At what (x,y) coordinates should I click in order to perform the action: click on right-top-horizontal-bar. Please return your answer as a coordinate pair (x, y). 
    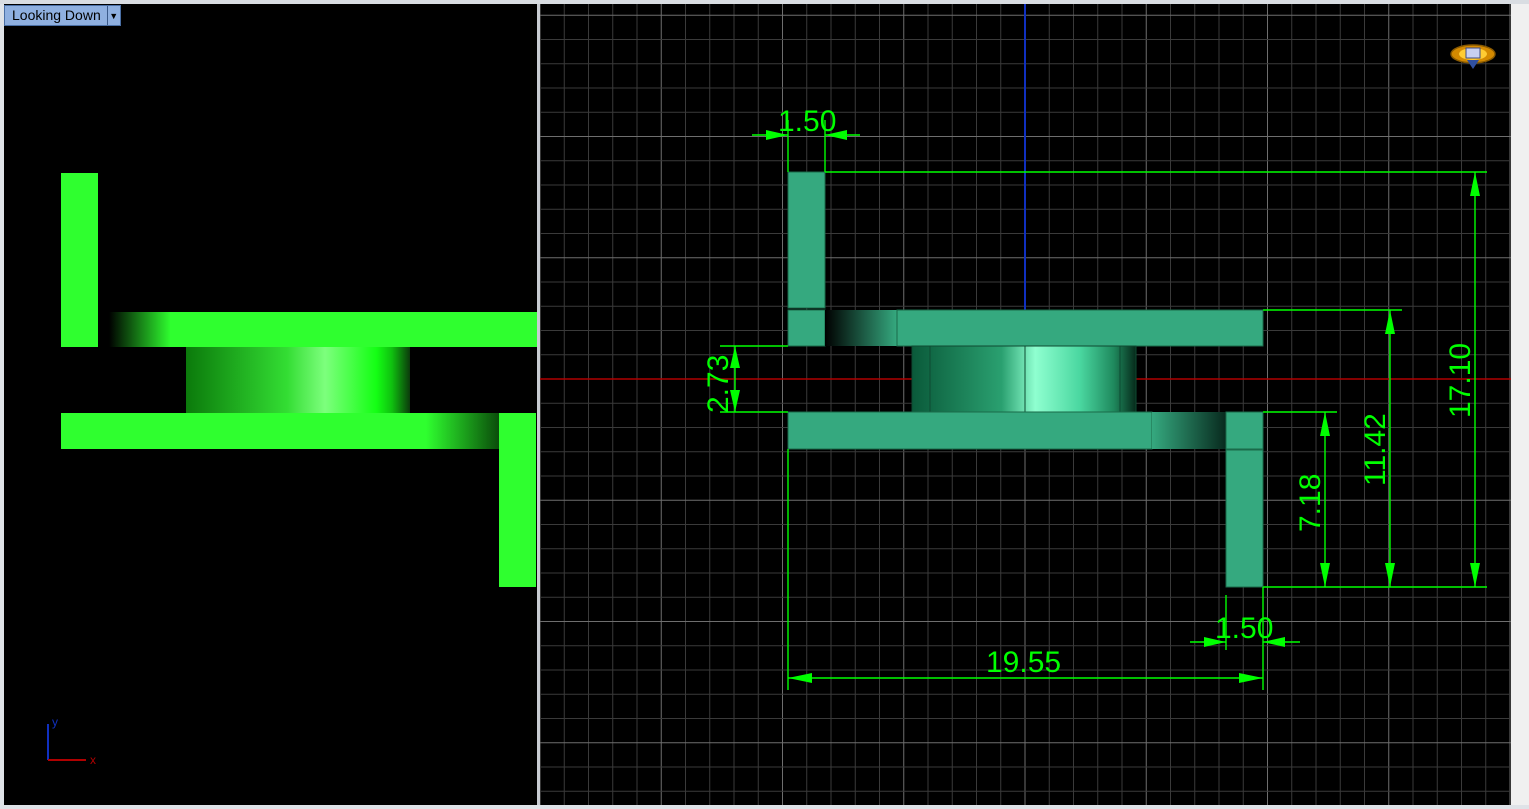
    Looking at the image, I should click on (1080, 328).